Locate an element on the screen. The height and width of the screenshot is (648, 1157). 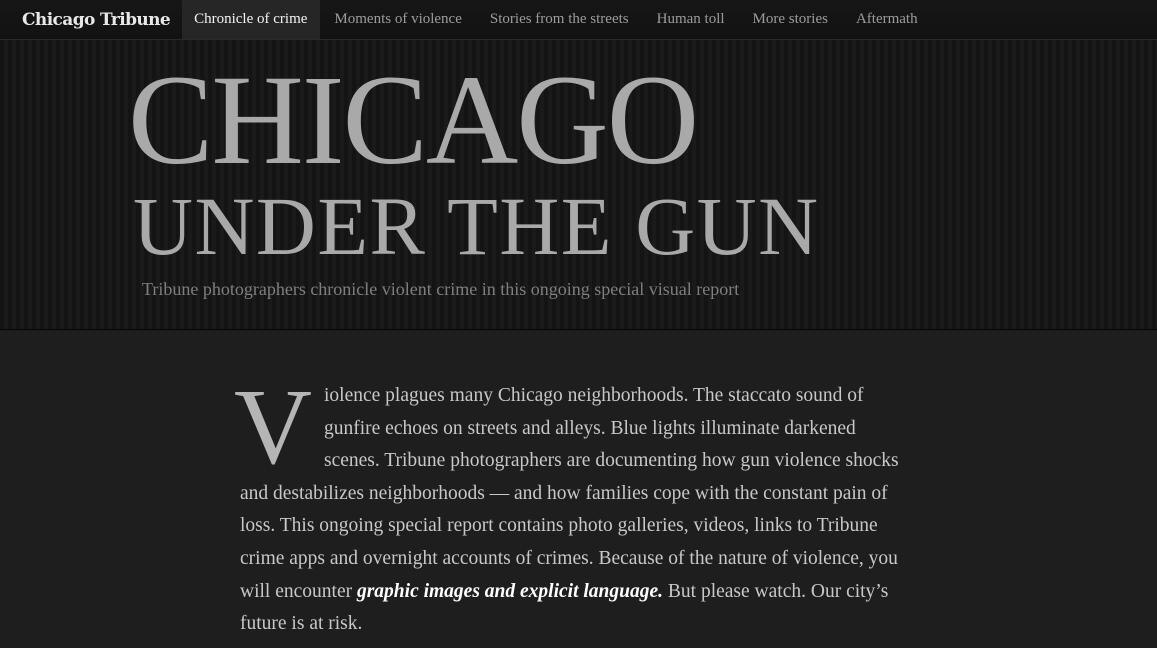
headline-line-2: UNDER THE GUN is located at coordinates (476, 226).